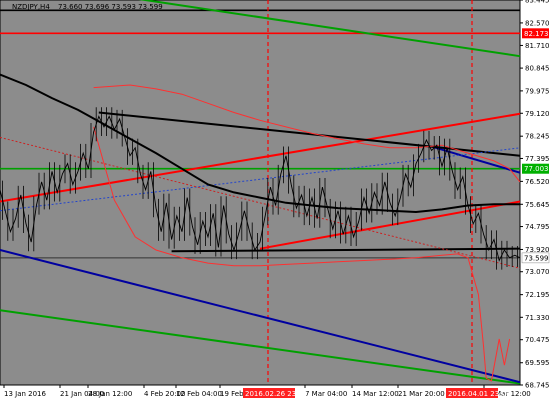 The image size is (550, 413). What do you see at coordinates (537, 46) in the screenshot?
I see `y-tick-label: 81.710` at bounding box center [537, 46].